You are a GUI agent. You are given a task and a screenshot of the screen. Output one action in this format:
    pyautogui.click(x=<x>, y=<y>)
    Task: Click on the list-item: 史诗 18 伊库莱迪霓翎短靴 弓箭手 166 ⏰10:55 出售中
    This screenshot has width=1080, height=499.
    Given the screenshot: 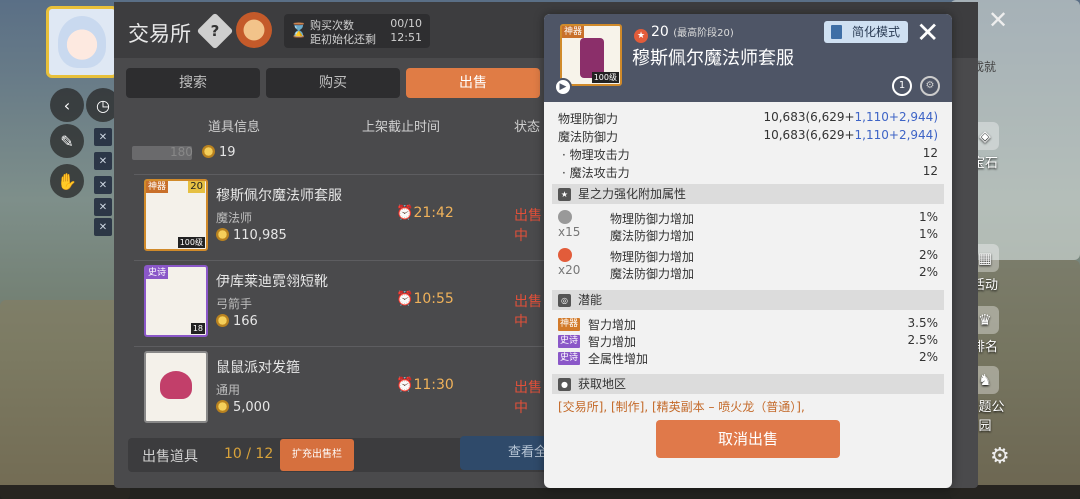 What is the action you would take?
    pyautogui.click(x=341, y=300)
    